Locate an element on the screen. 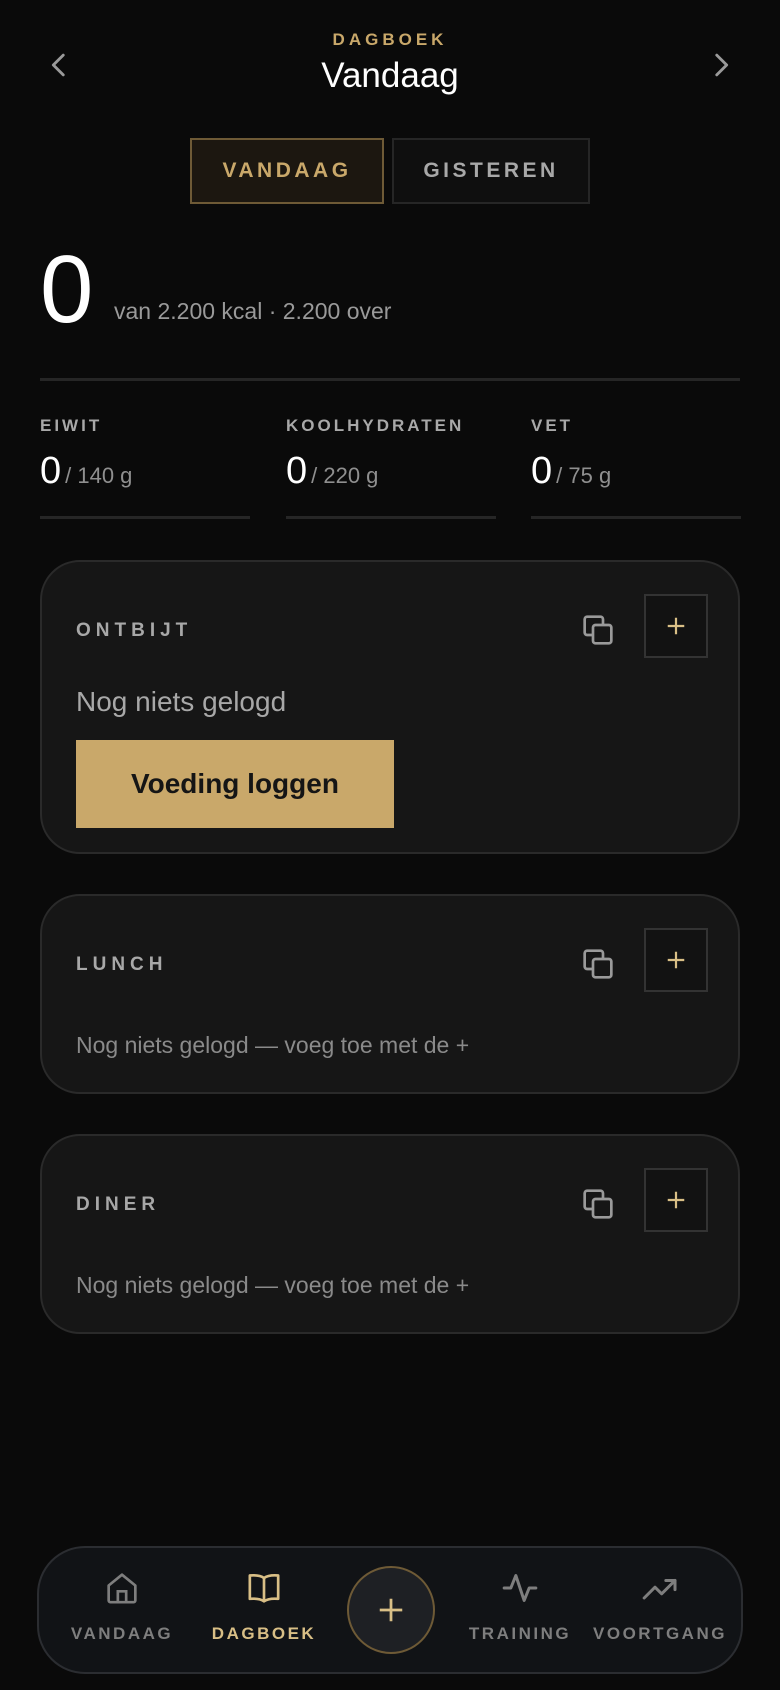  quick-add-button is located at coordinates (391, 1610).